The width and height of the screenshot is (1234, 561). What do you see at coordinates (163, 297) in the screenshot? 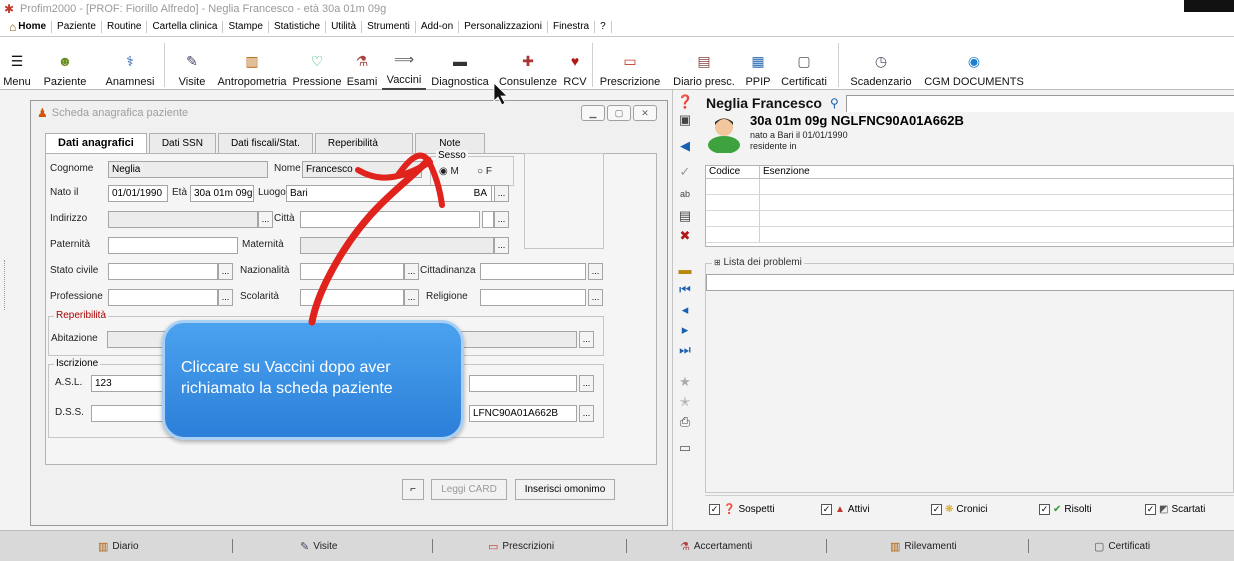
I see `professione-field` at bounding box center [163, 297].